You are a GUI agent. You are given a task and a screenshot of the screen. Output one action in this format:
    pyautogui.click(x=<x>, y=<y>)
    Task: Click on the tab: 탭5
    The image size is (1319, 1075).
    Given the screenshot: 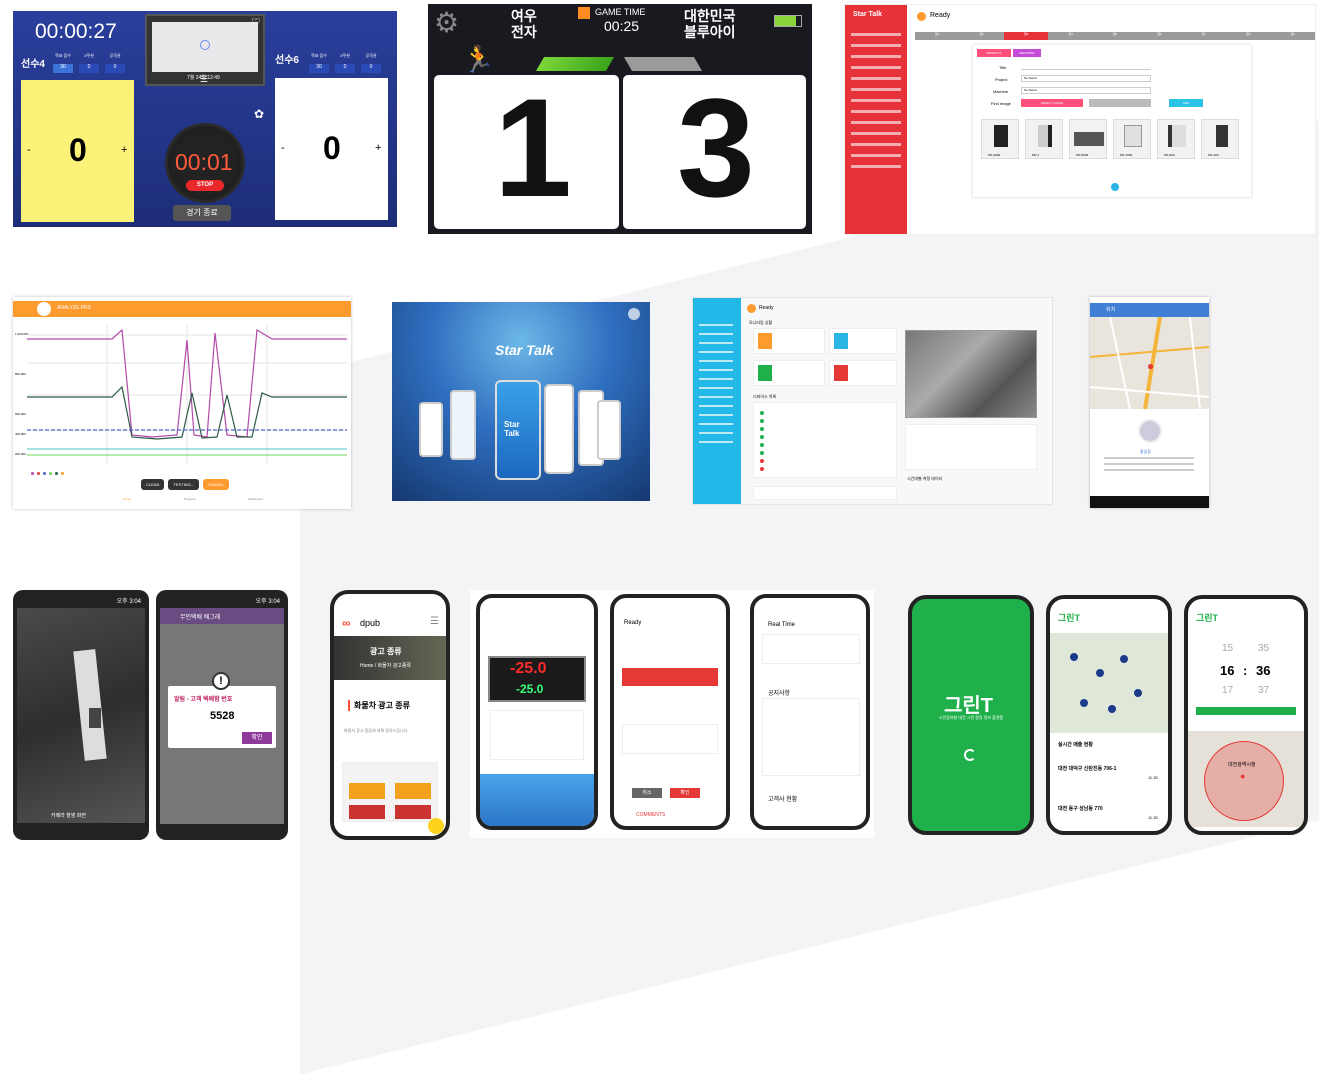 What is the action you would take?
    pyautogui.click(x=1115, y=36)
    